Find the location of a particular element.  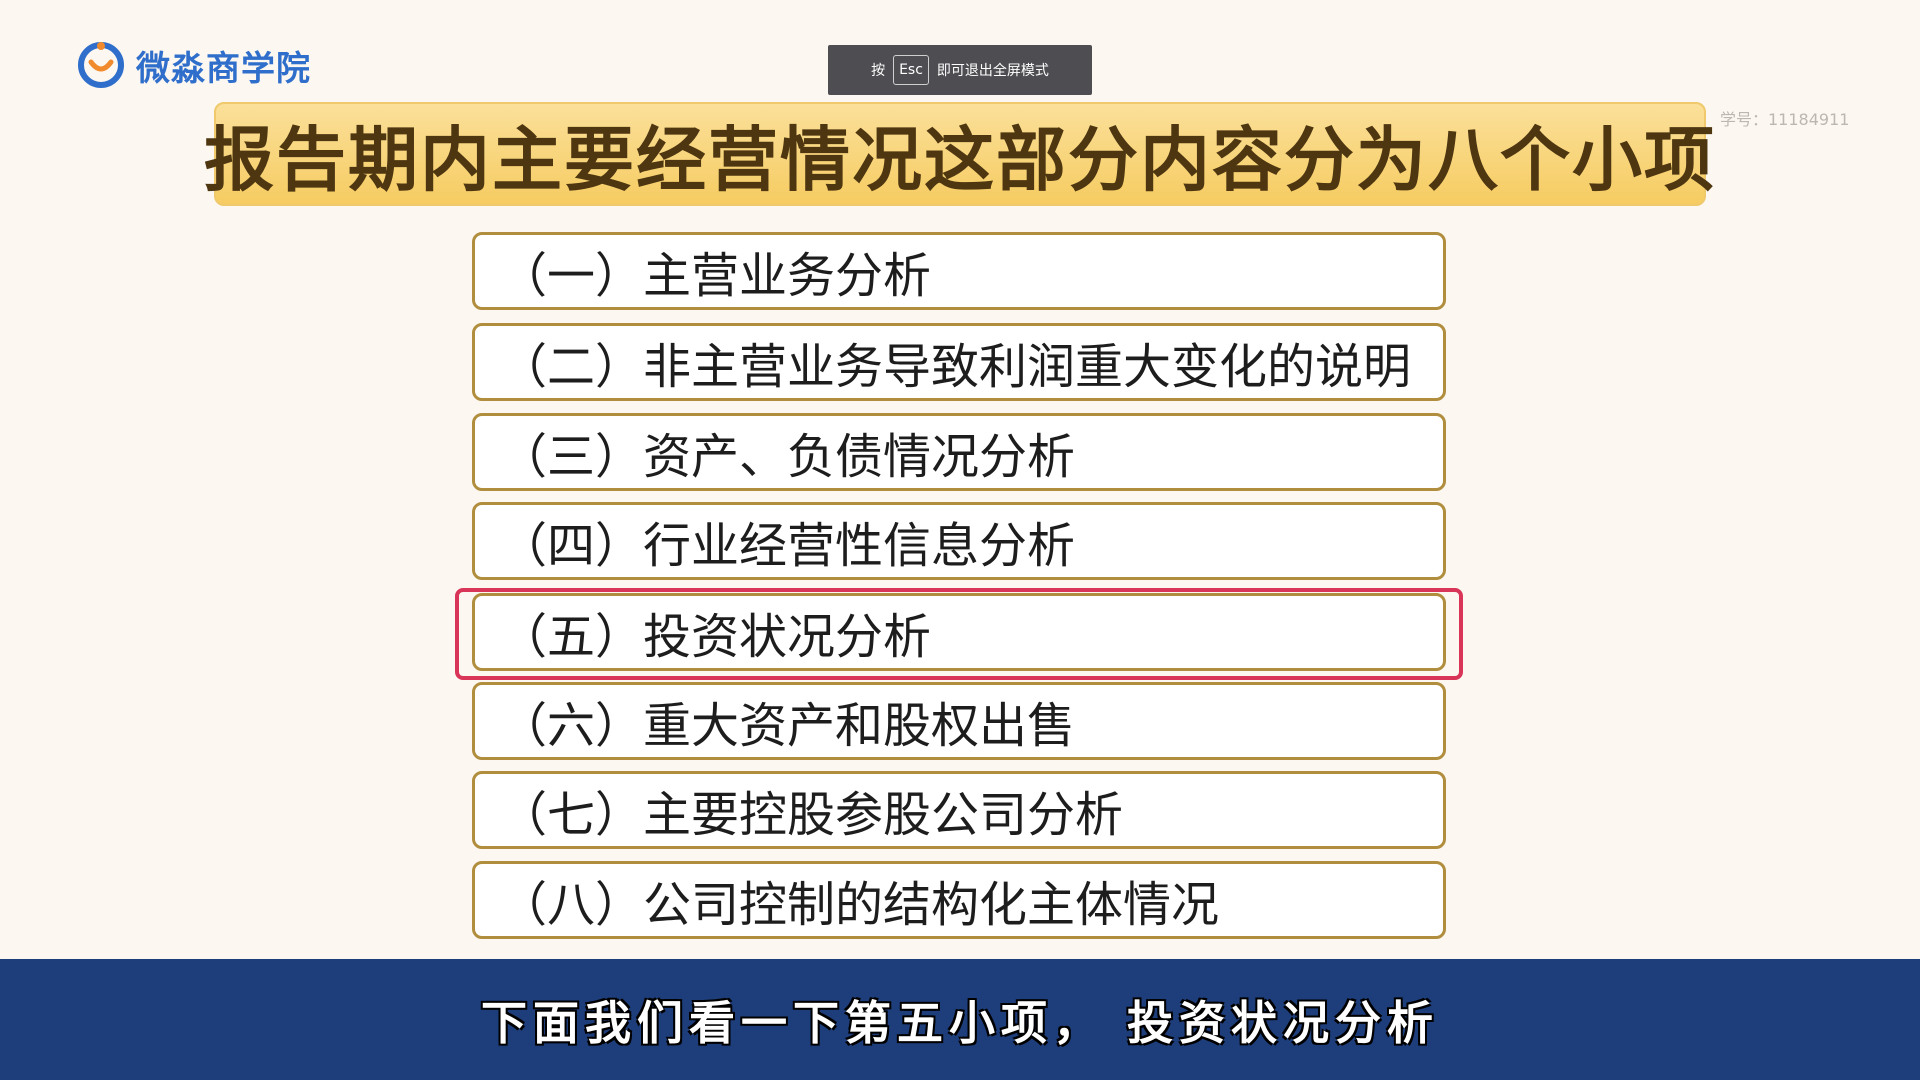

slide-item-label: （八）公司控制的结构化主体情况 is located at coordinates (859, 905).